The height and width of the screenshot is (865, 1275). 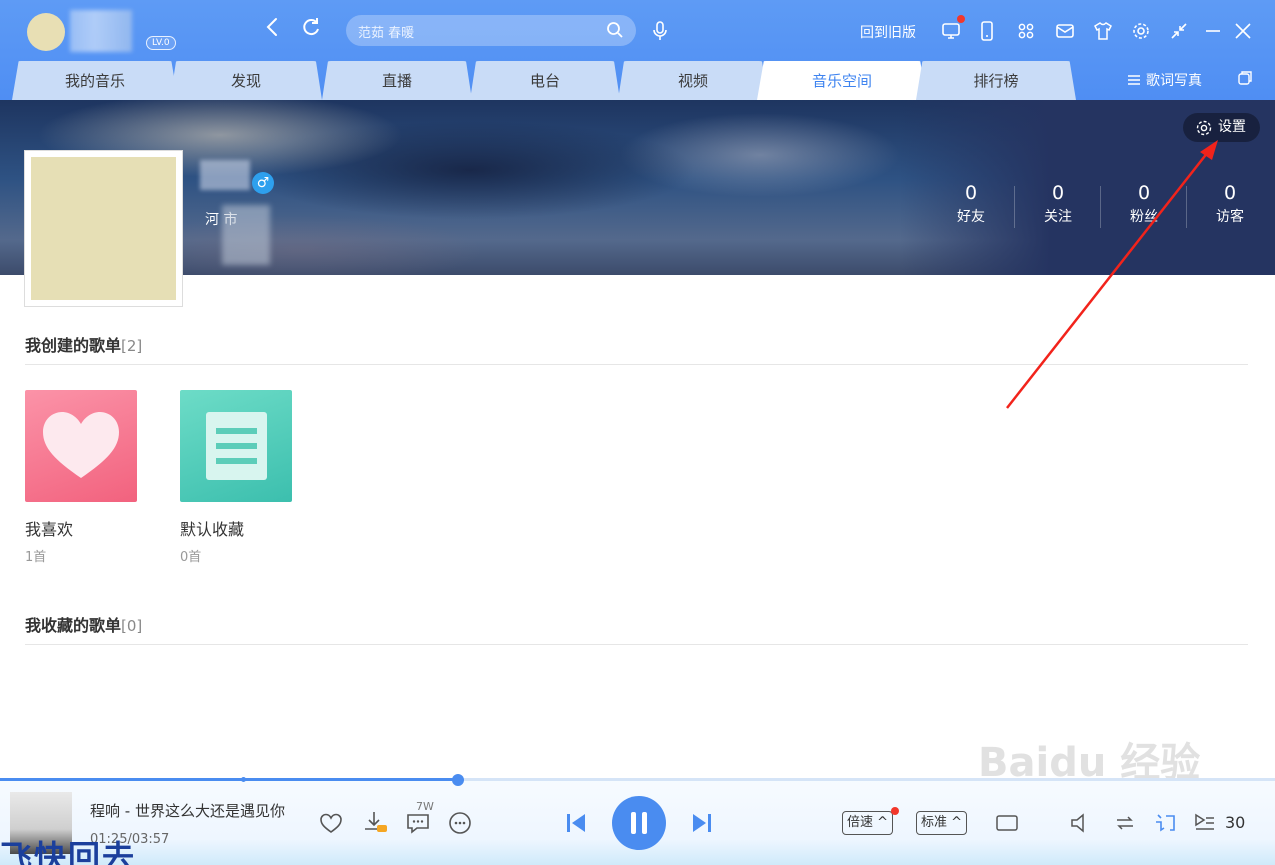 I want to click on stat-label: 关注, so click(x=1058, y=217).